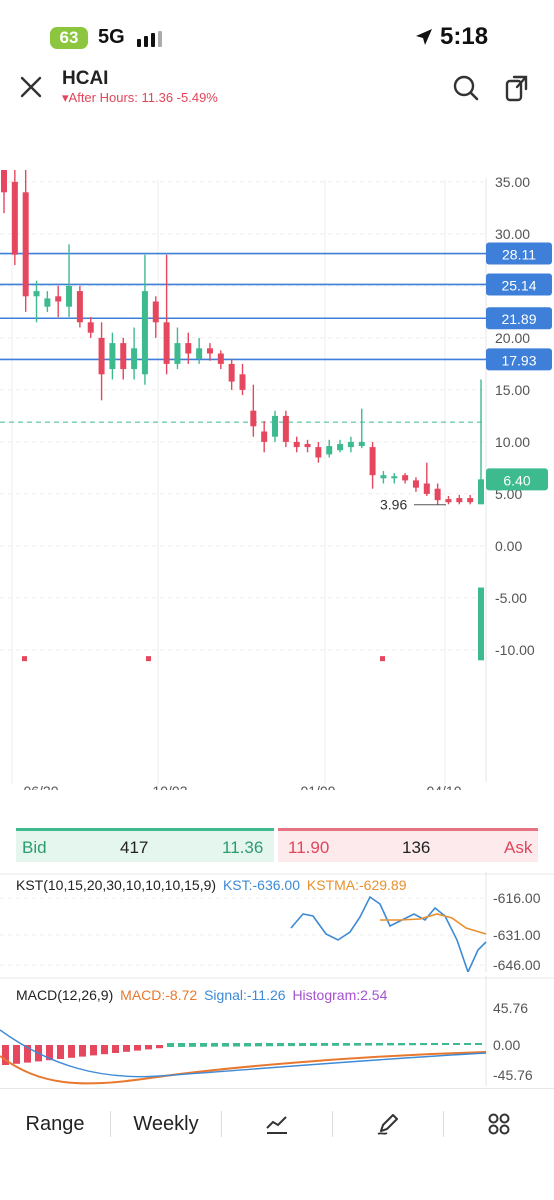 The height and width of the screenshot is (1200, 554). What do you see at coordinates (134, 847) in the screenshot?
I see `bid-size: 417` at bounding box center [134, 847].